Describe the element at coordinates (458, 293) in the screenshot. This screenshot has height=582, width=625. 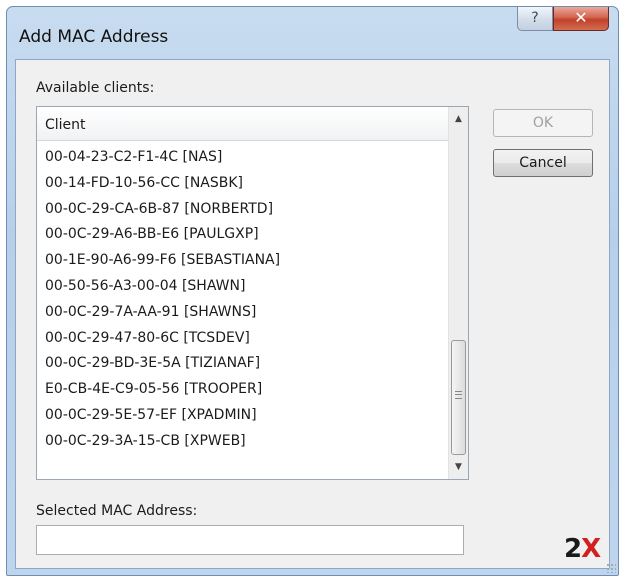
I see `vertical-scrollbar: ▲ ▼` at that location.